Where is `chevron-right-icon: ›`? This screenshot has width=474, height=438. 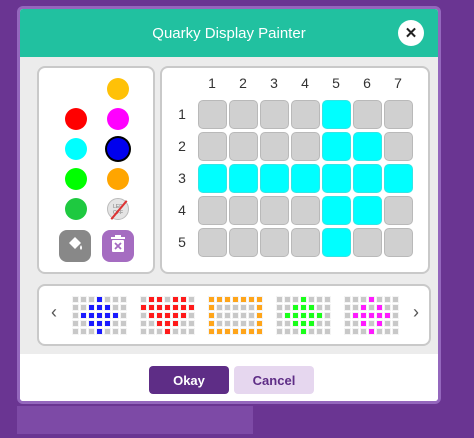 chevron-right-icon: › is located at coordinates (416, 312).